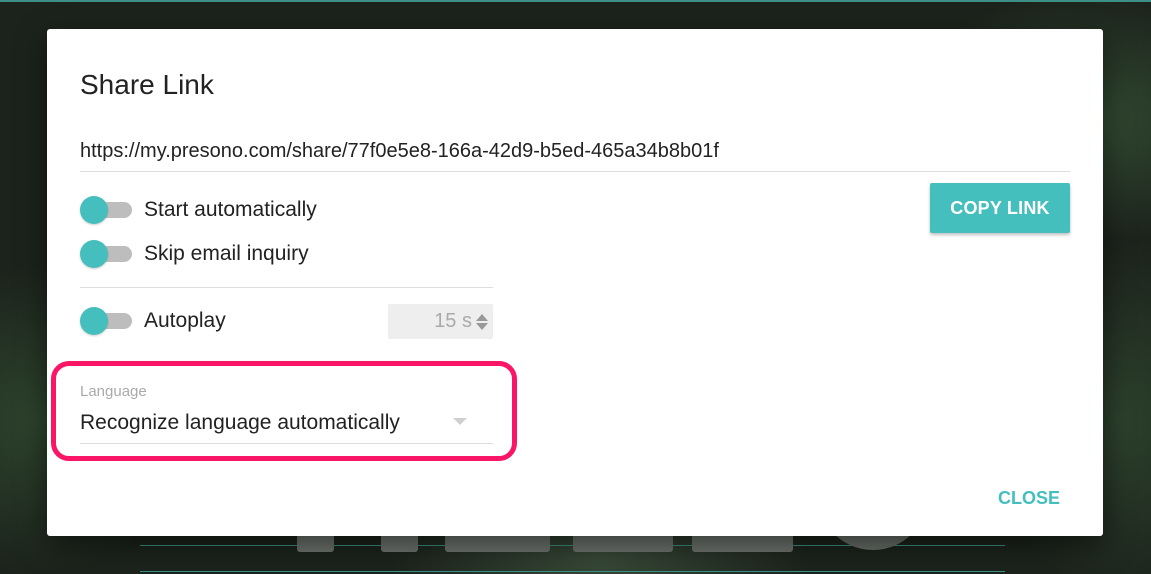  I want to click on dialog-title: Share Link, so click(147, 84).